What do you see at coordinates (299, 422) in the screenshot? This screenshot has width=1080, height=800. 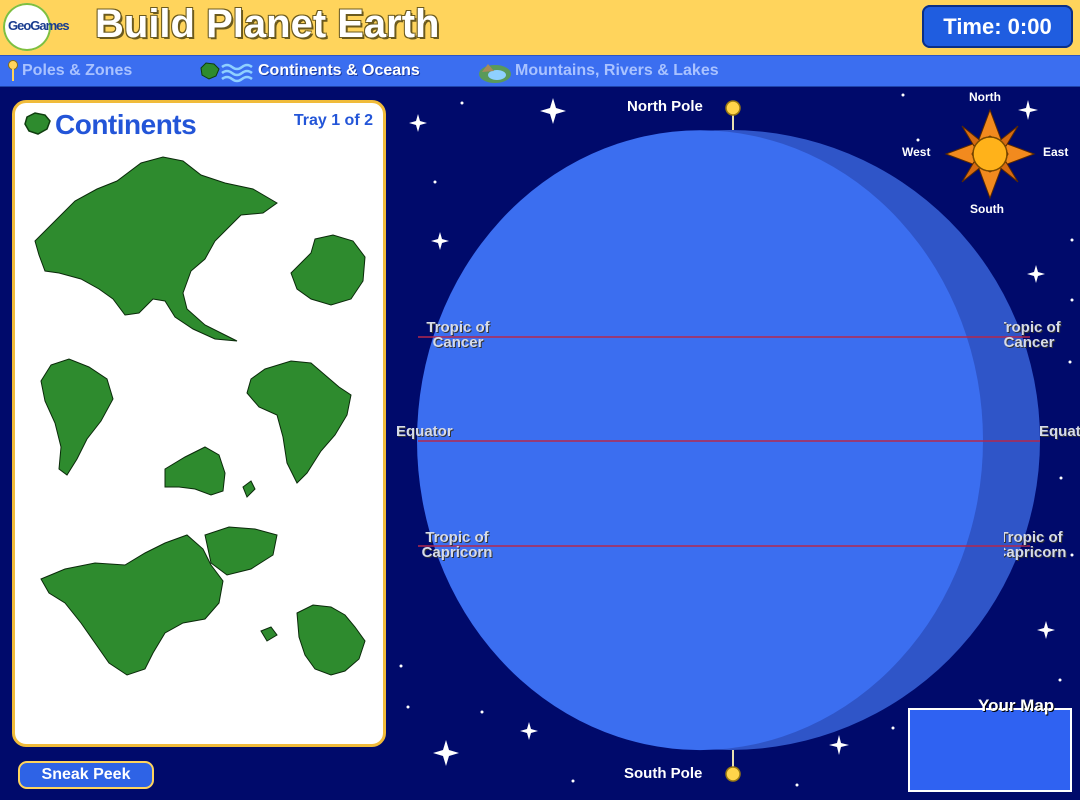 I see `africa-piece` at bounding box center [299, 422].